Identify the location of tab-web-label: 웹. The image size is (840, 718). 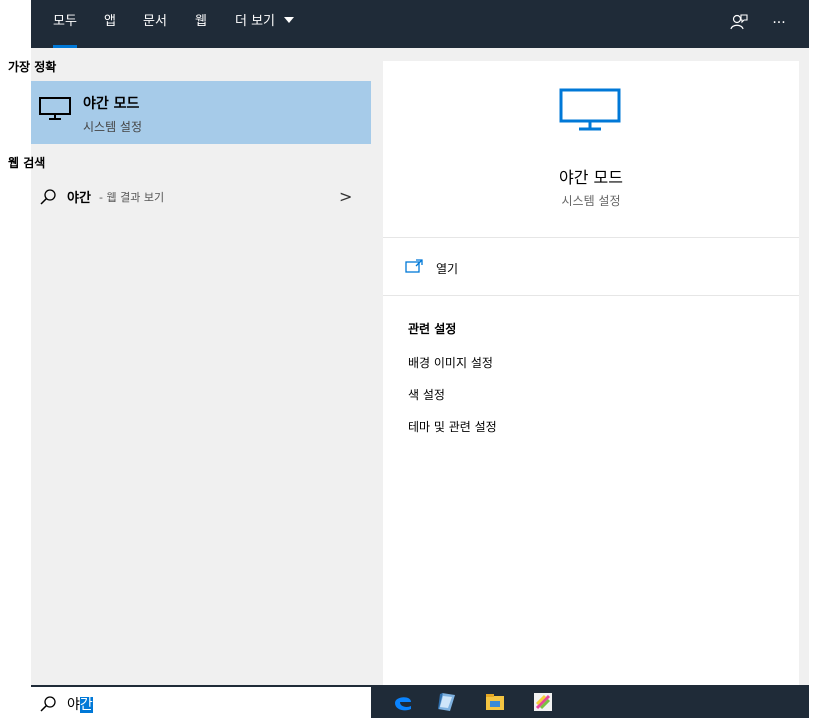
(201, 21).